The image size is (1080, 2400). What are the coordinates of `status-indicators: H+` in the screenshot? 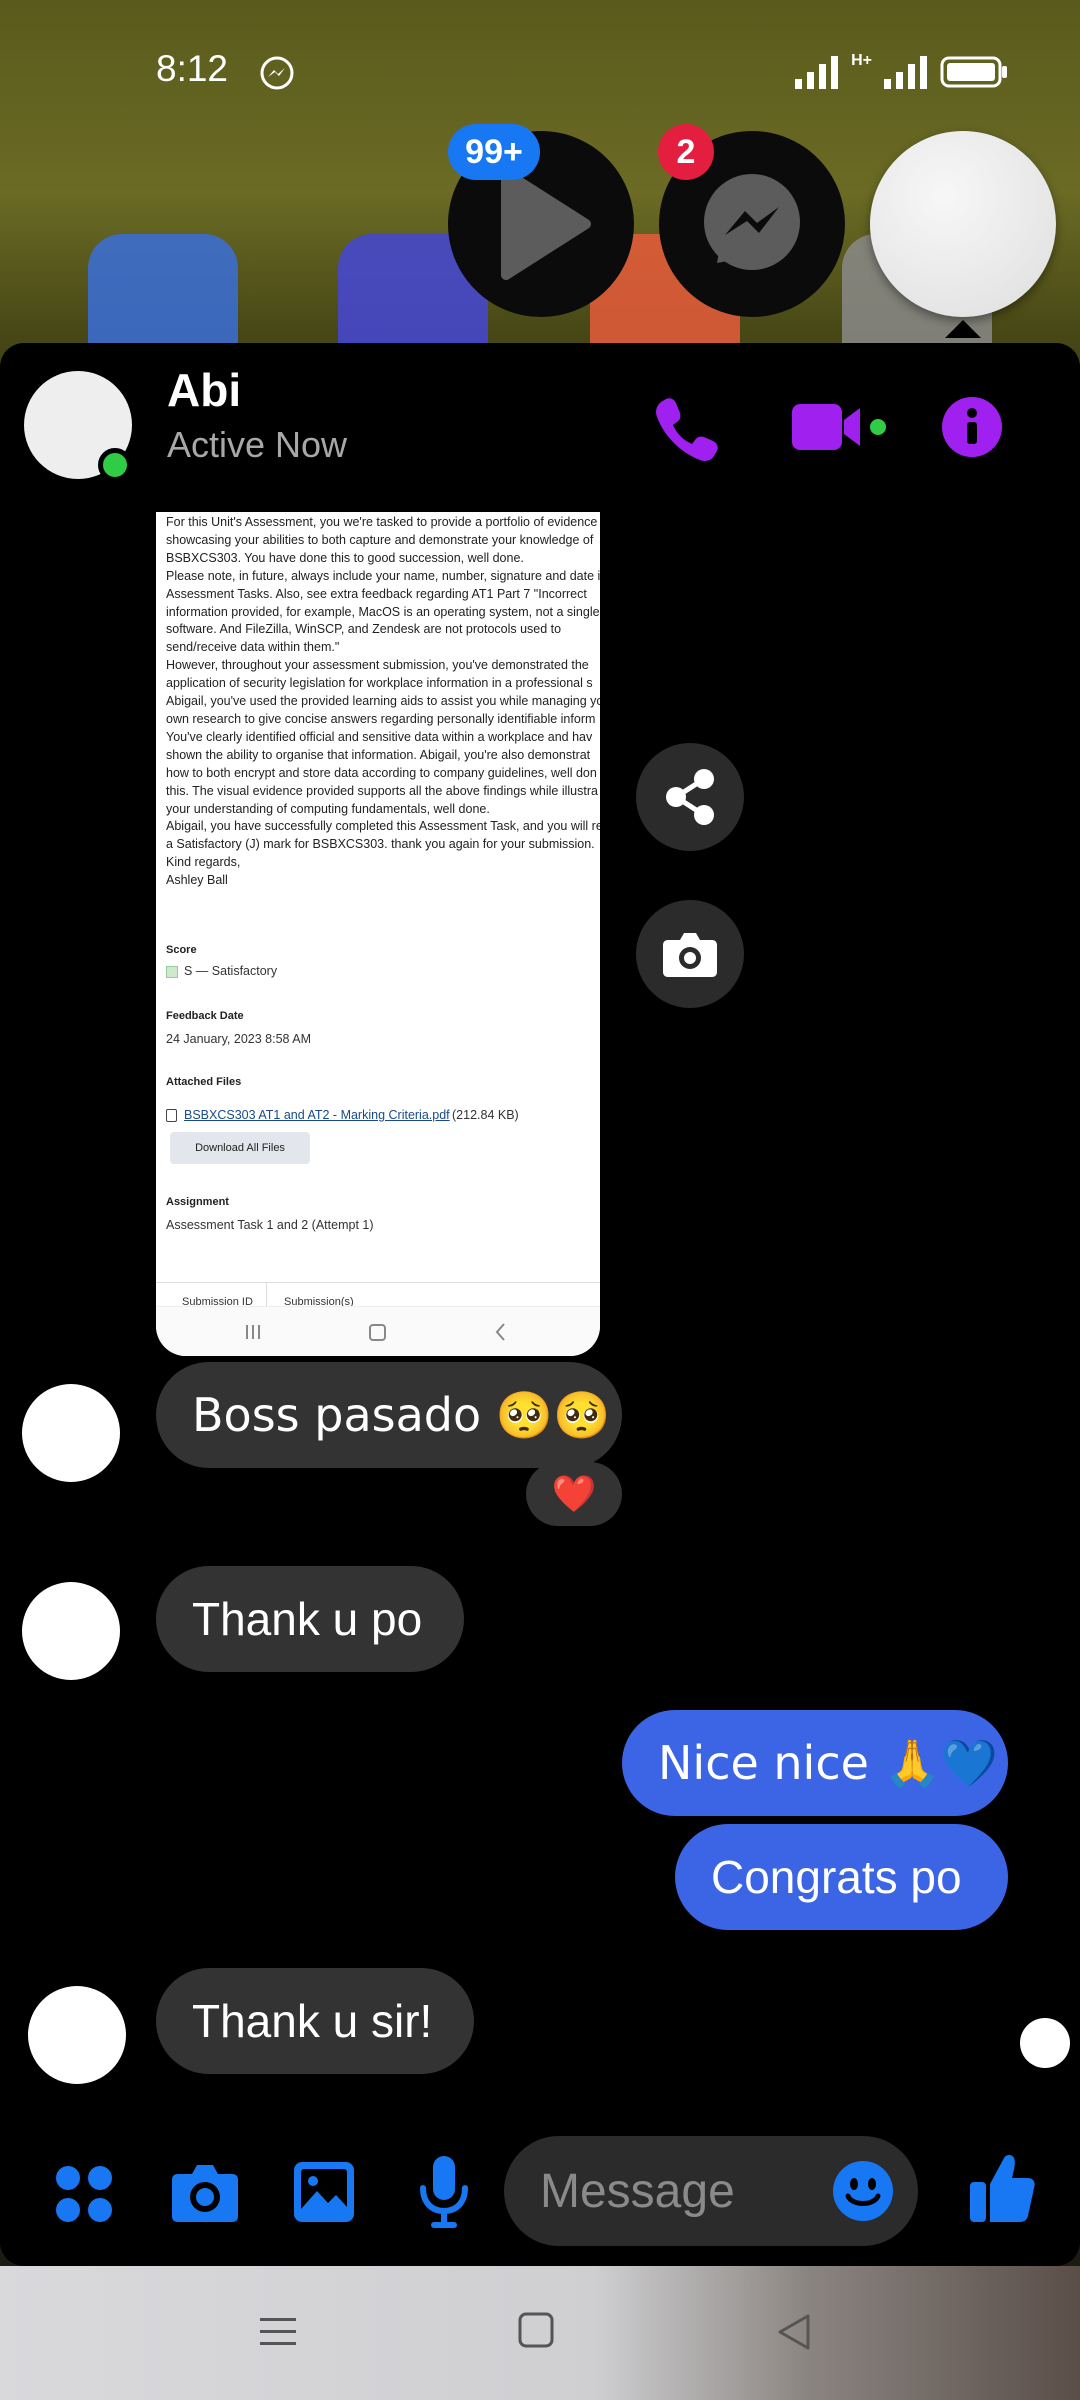 It's located at (901, 72).